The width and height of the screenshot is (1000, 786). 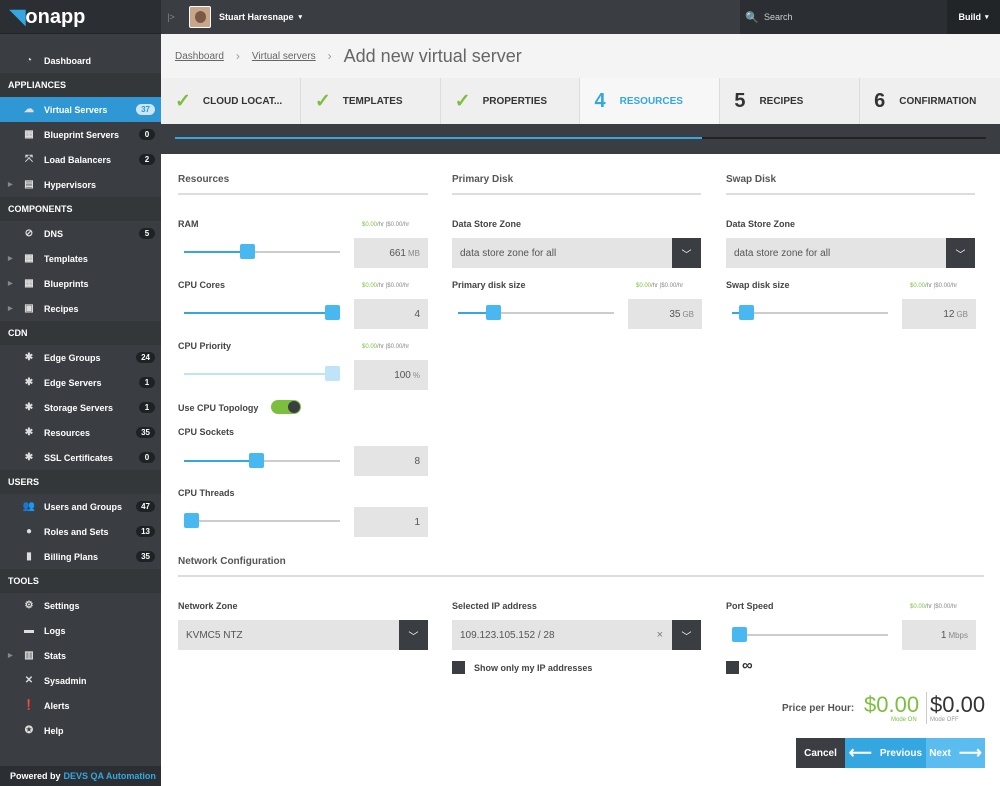 I want to click on network-zone-select: KVMC5 NTZ ﹀, so click(x=303, y=635).